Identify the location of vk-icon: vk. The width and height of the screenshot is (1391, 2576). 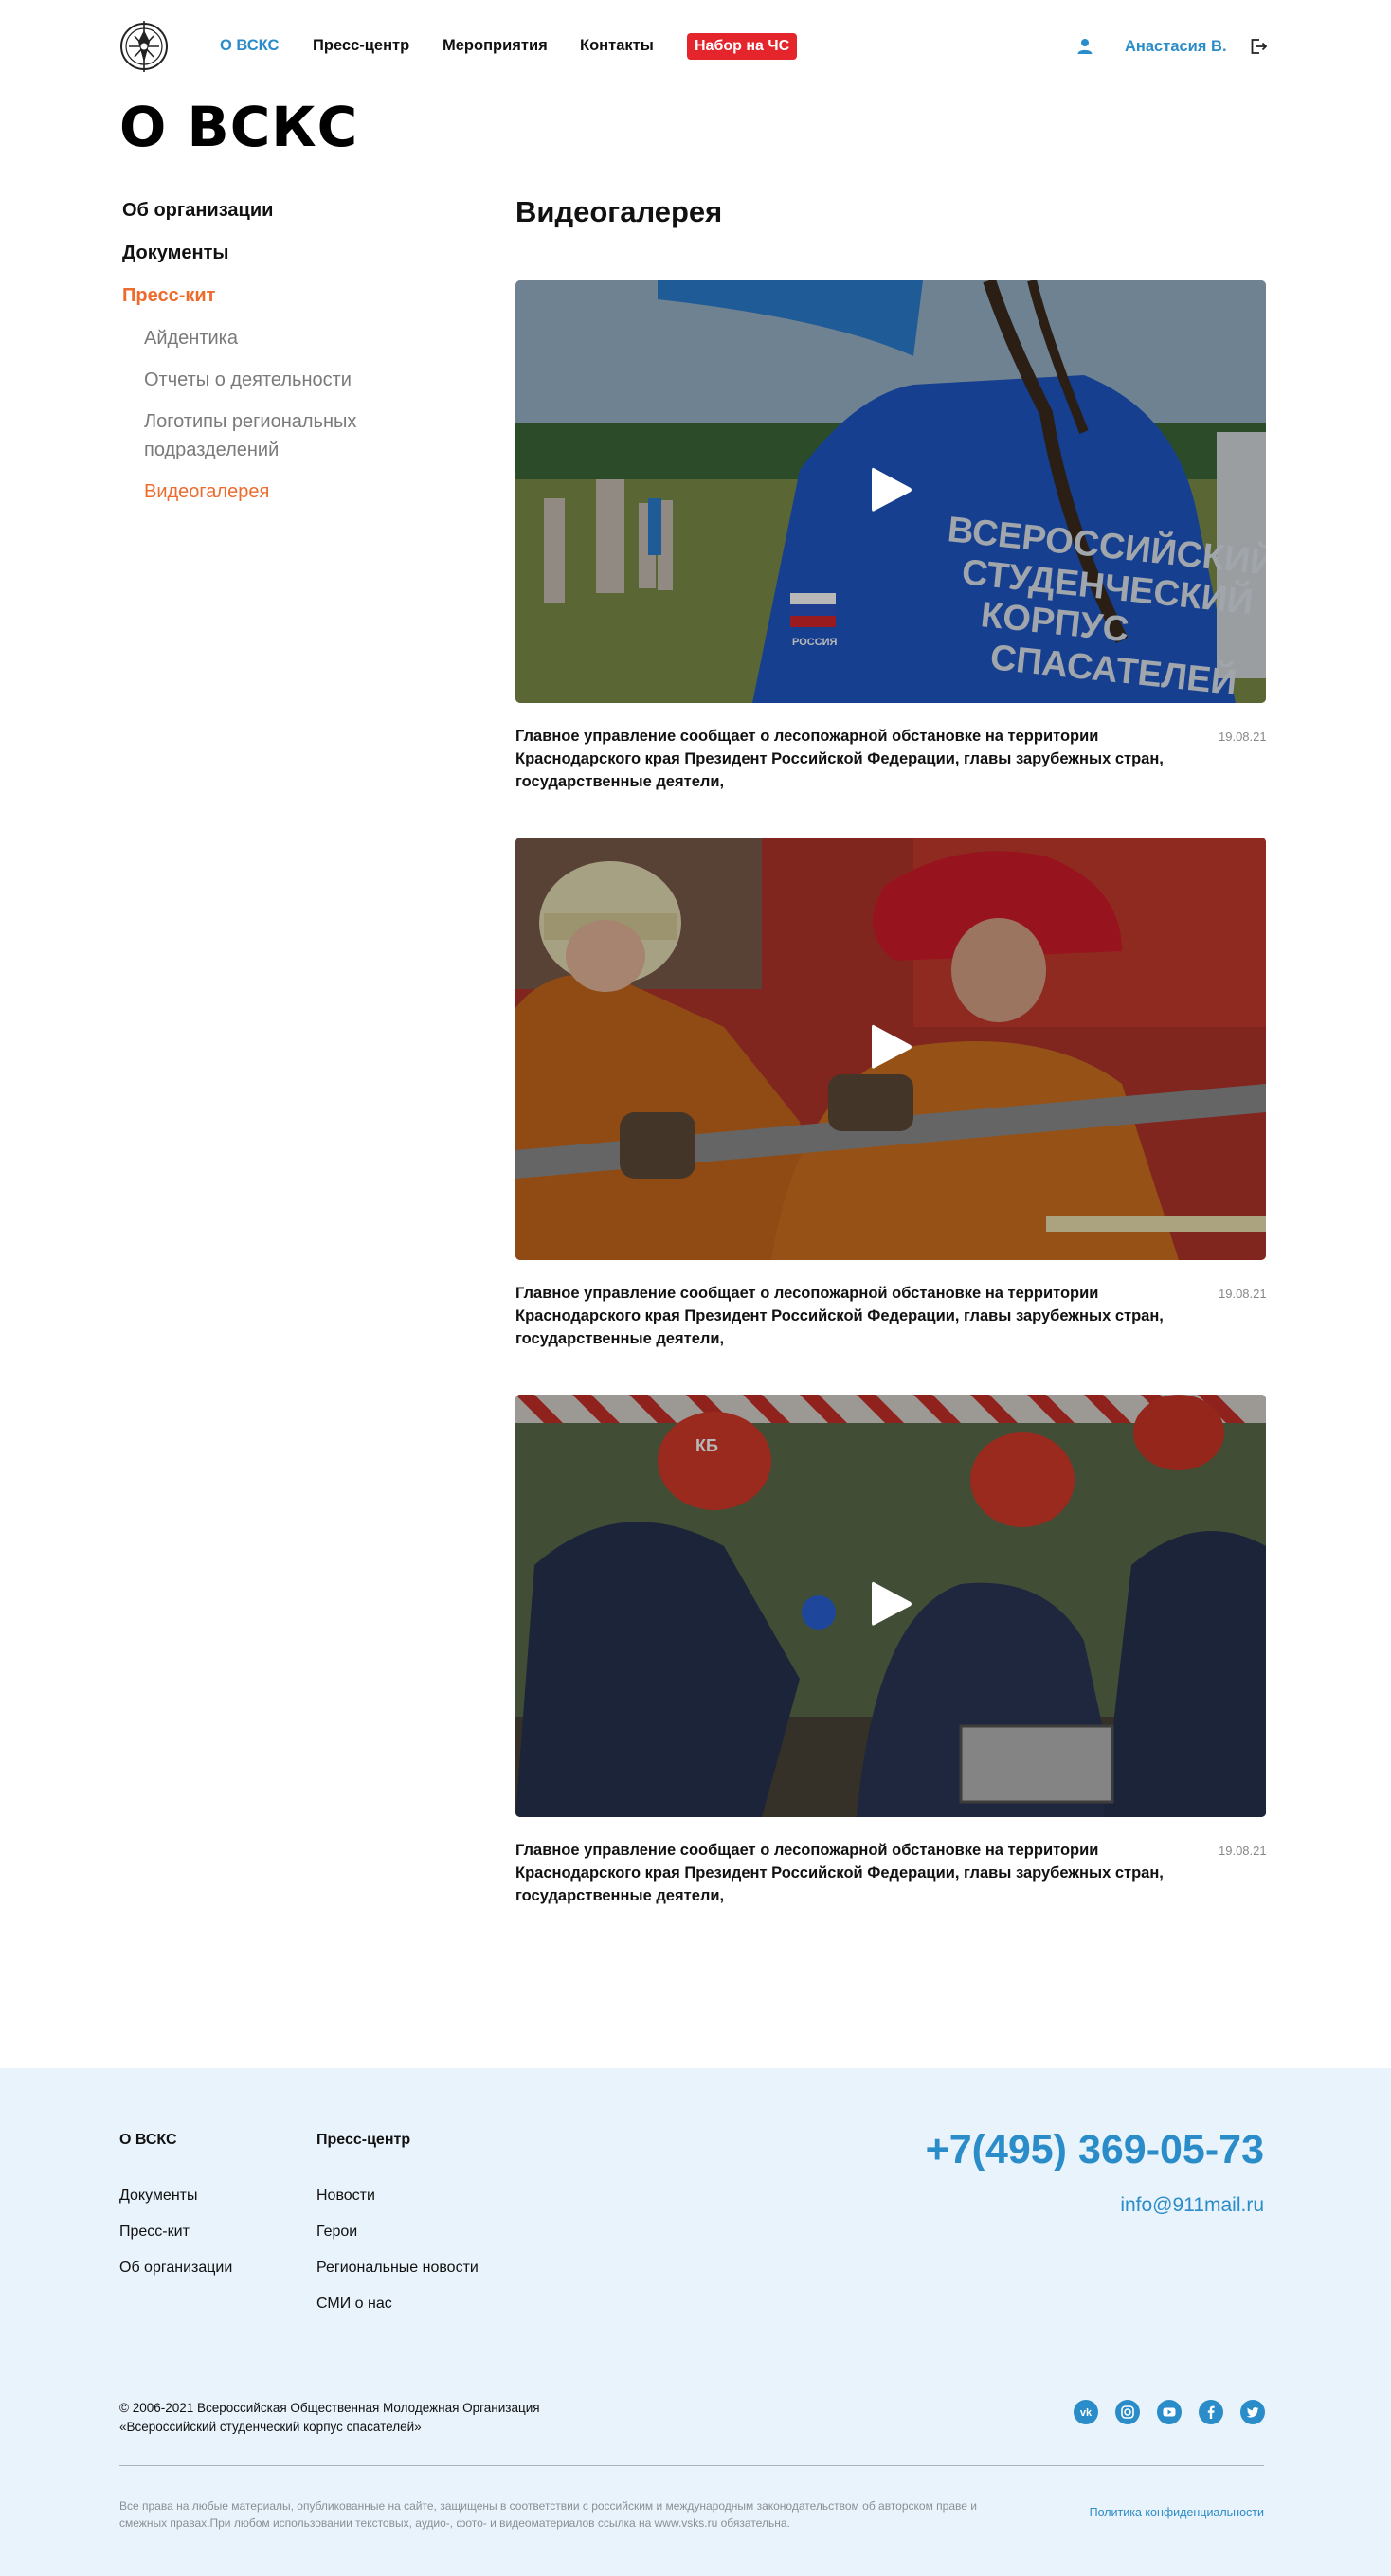
(1086, 2412).